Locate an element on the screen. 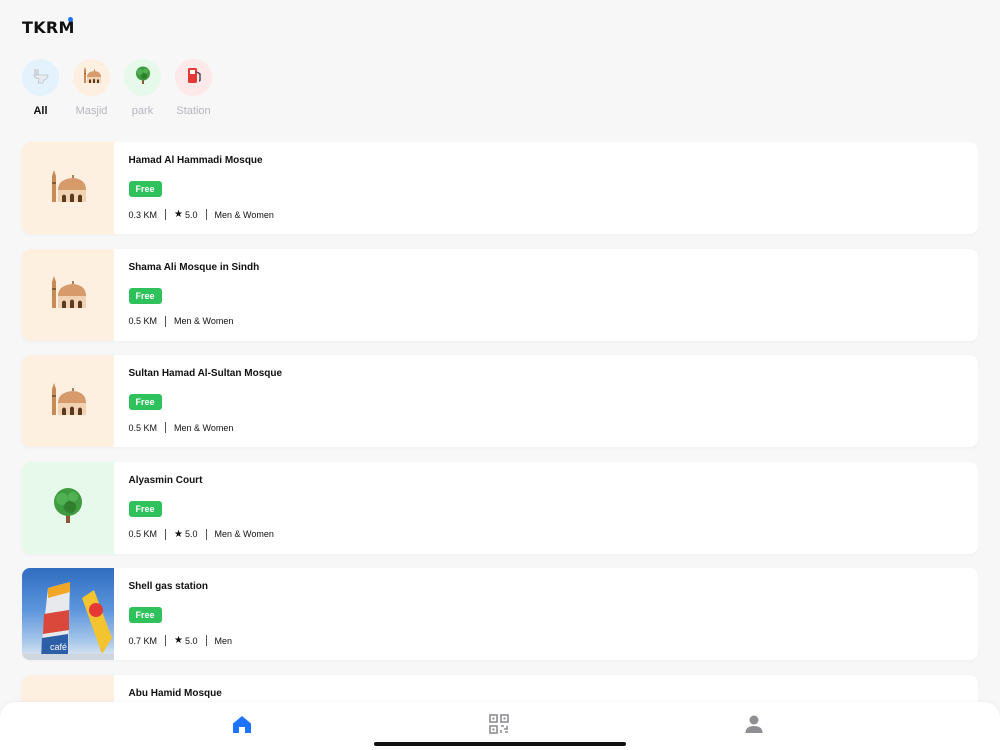 This screenshot has width=1000, height=750. place-name: Alyasmin Court is located at coordinates (165, 480).